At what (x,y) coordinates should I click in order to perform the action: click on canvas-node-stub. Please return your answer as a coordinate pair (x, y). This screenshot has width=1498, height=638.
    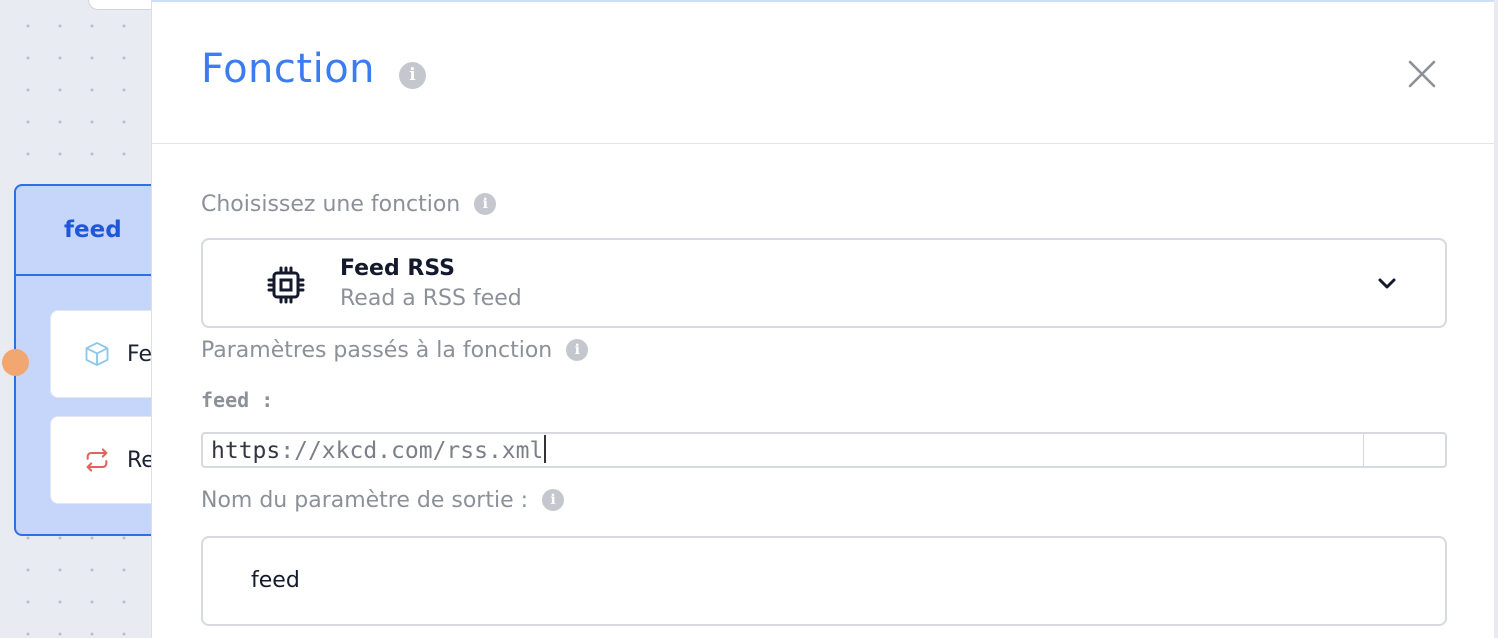
    Looking at the image, I should click on (124, 5).